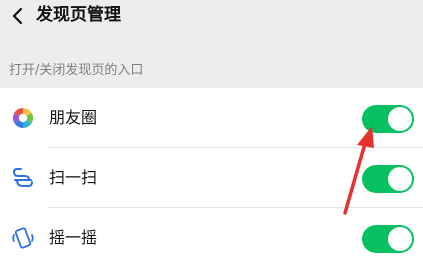 The height and width of the screenshot is (272, 423). What do you see at coordinates (78, 15) in the screenshot?
I see `page-title: 发现页管理` at bounding box center [78, 15].